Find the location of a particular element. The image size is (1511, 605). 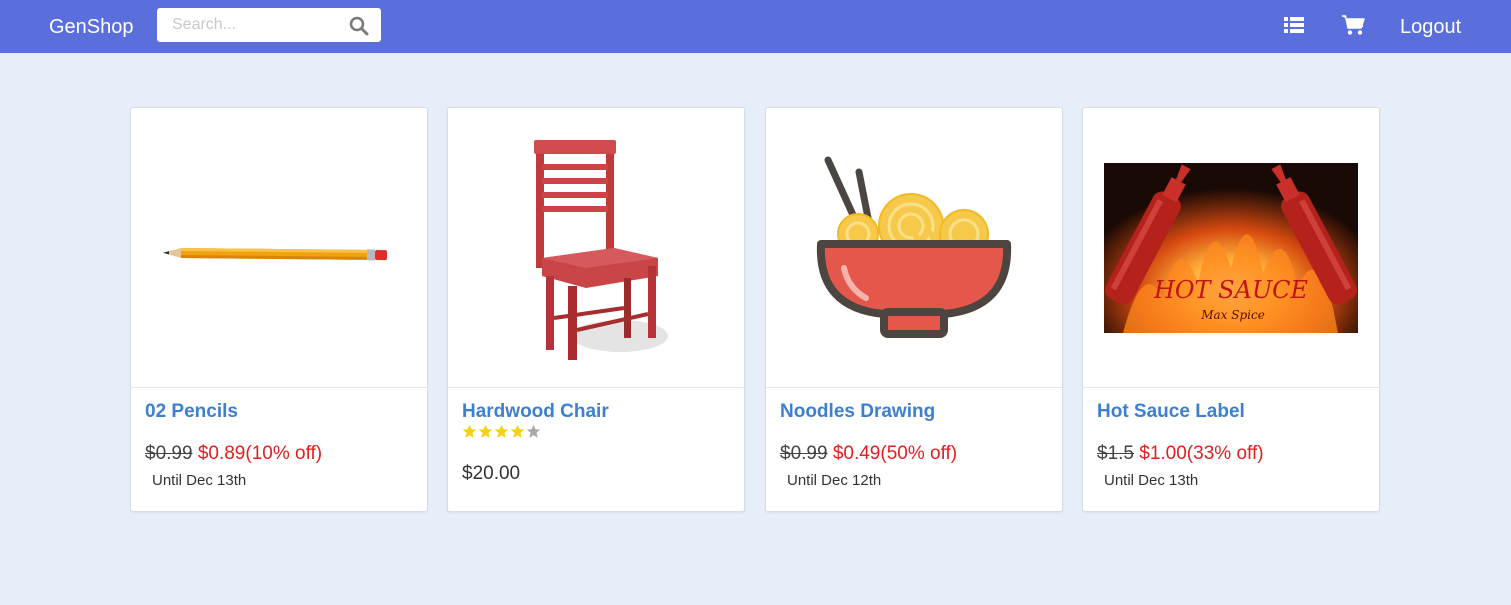

product-image-chair is located at coordinates (596, 248).